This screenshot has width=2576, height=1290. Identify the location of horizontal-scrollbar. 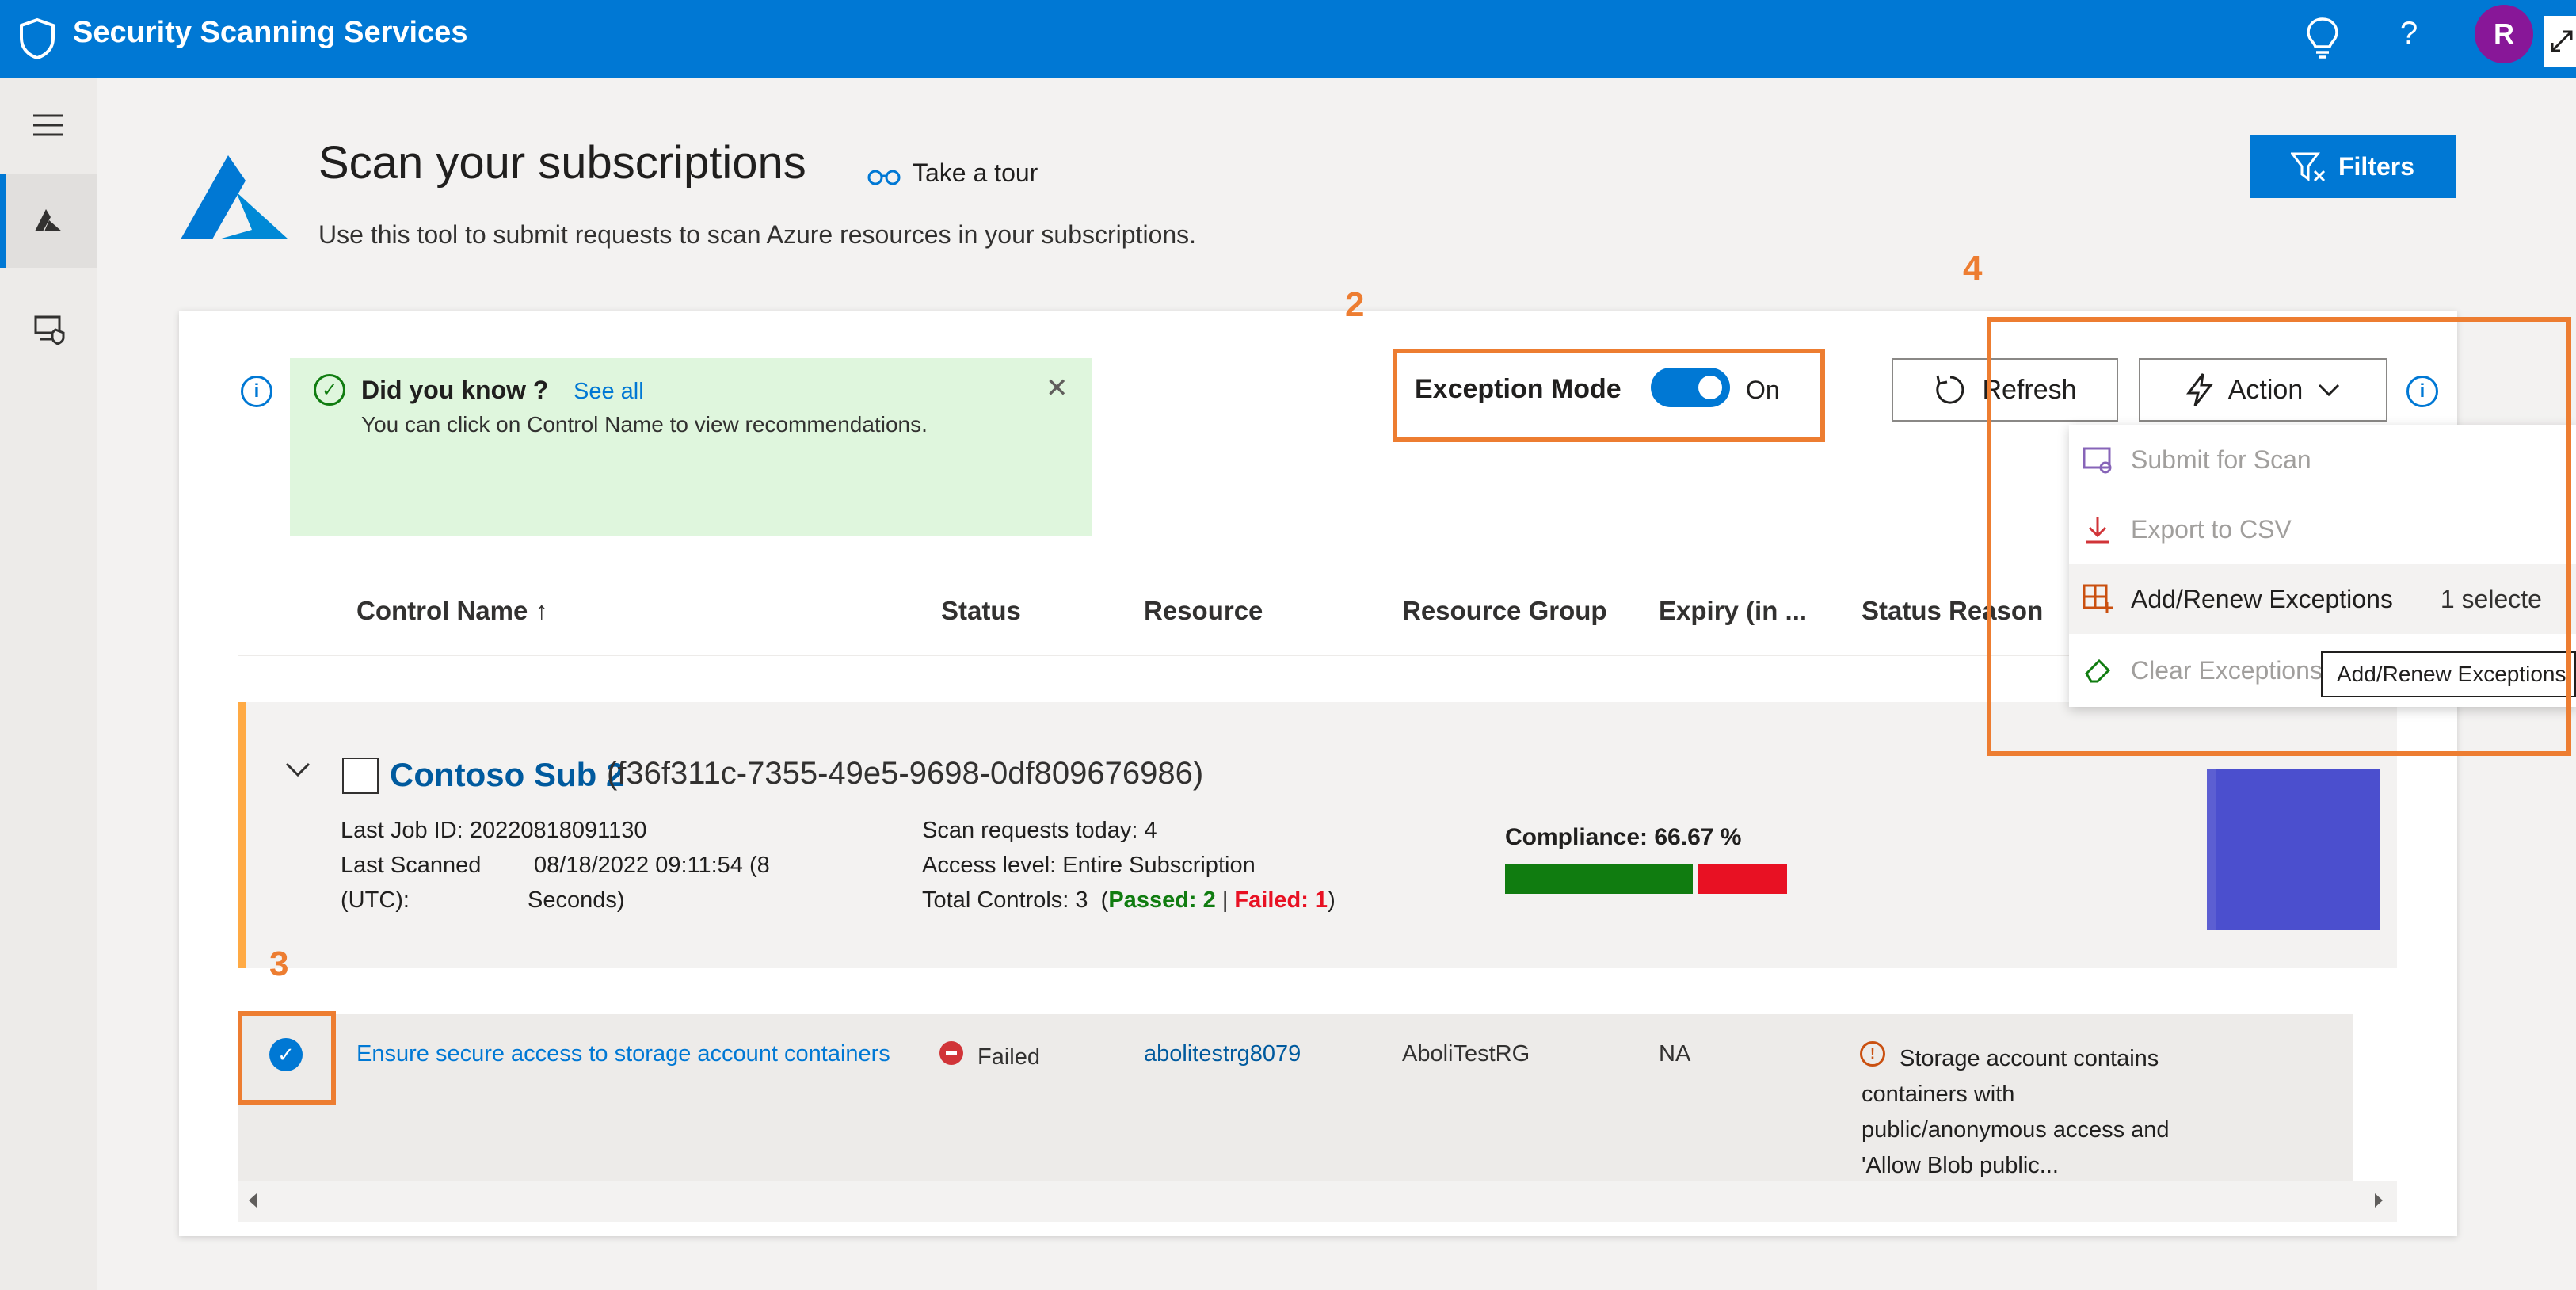
(1318, 1201).